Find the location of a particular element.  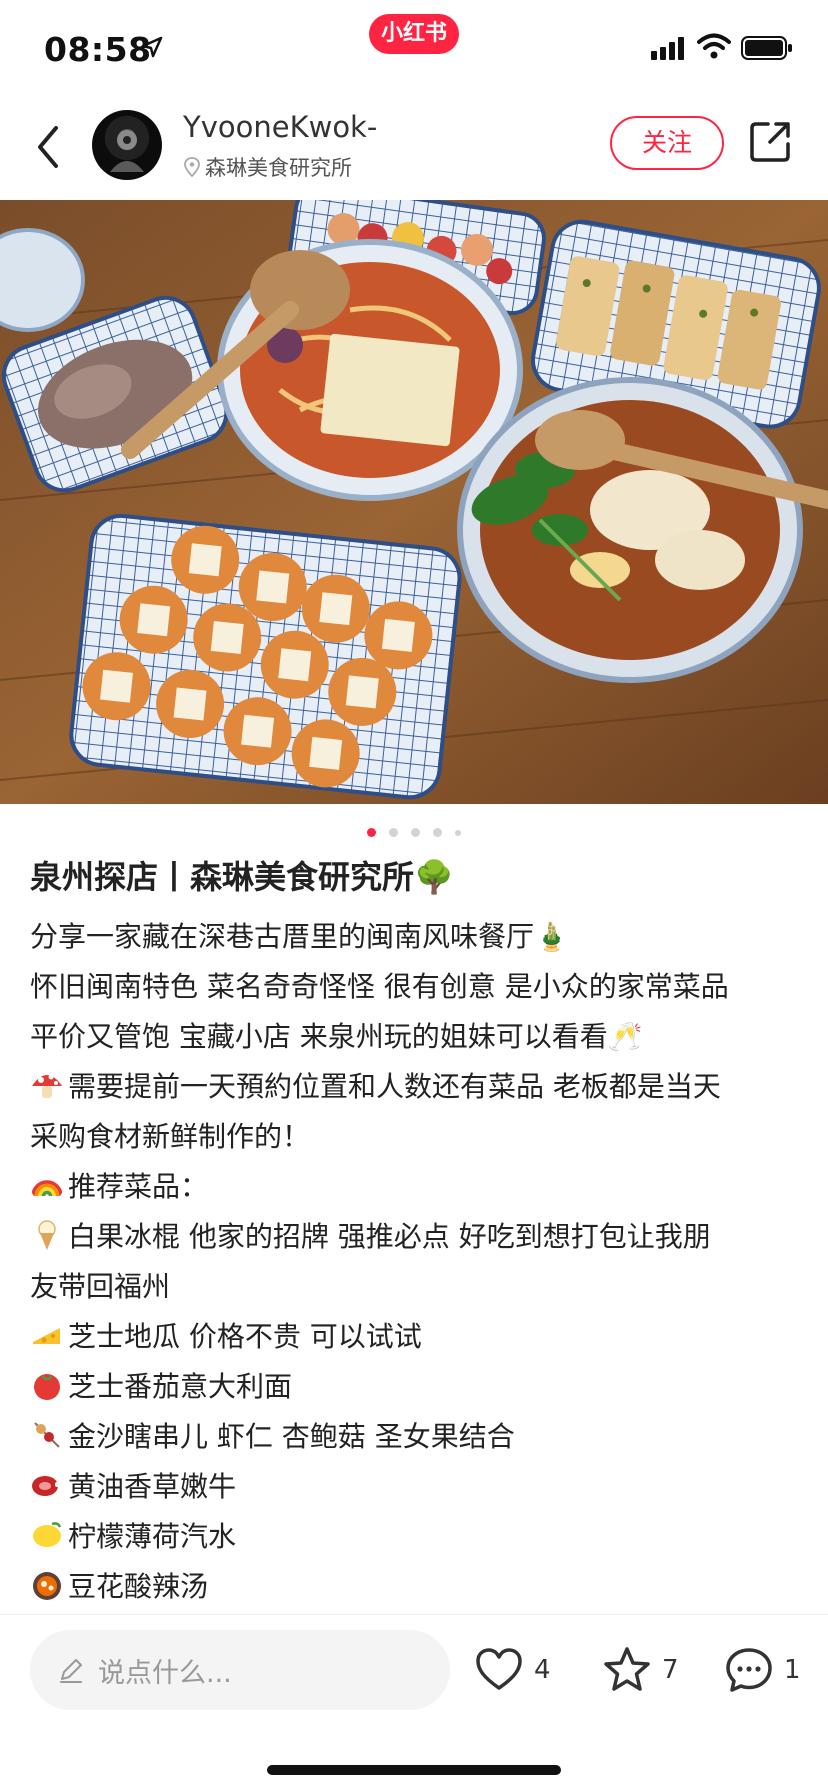

post-line: 芝士番茄意大利面 is located at coordinates (415, 1387).